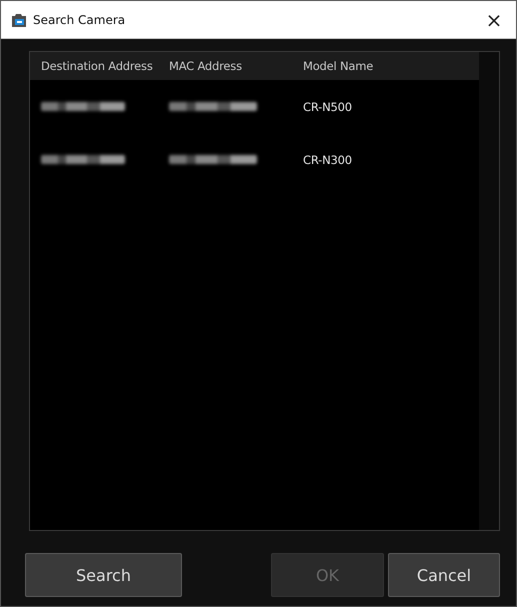 This screenshot has height=607, width=517. Describe the element at coordinates (19, 20) in the screenshot. I see `camera-app-icon` at that location.